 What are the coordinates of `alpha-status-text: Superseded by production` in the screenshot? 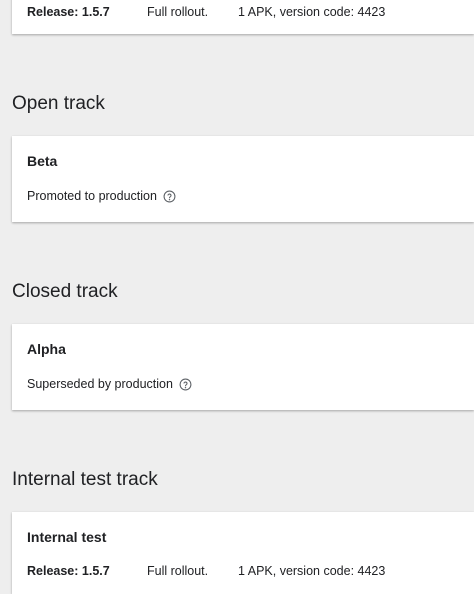 It's located at (100, 384).